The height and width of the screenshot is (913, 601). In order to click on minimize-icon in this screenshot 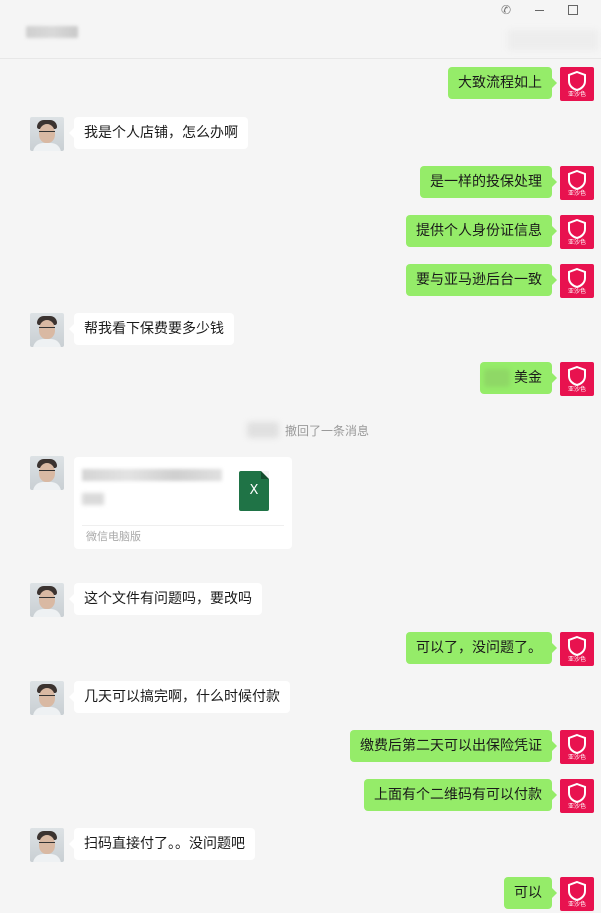, I will do `click(539, 10)`.